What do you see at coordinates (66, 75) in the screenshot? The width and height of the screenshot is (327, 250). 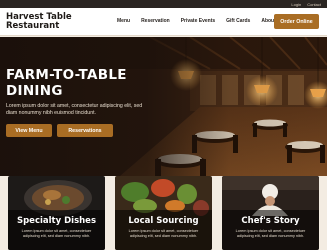 I see `hero-title-line1: FARM-TO-TABLE` at bounding box center [66, 75].